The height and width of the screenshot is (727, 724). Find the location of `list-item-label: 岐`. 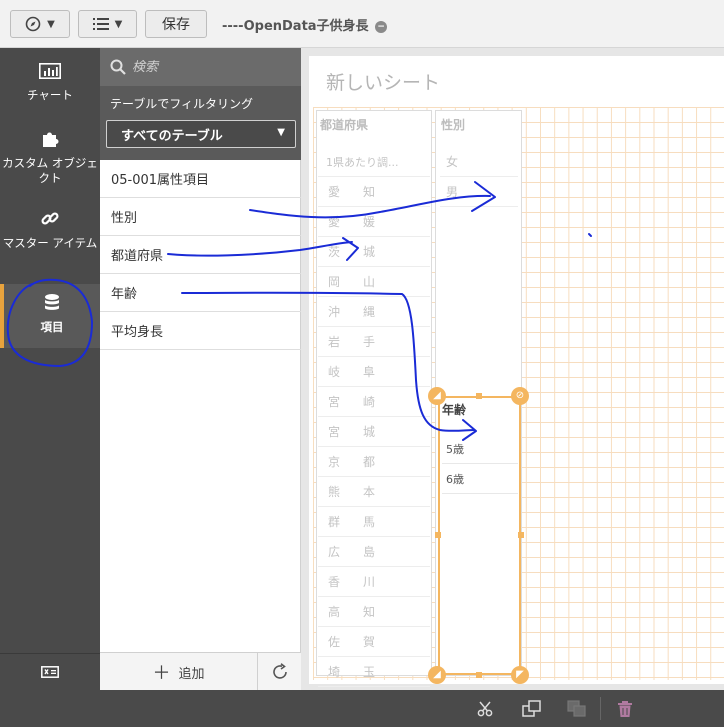

list-item-label: 岐 is located at coordinates (334, 372).